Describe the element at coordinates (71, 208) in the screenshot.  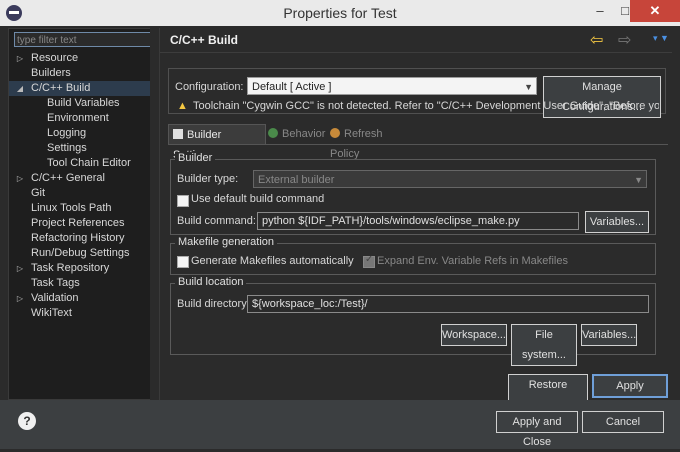
I see `tree-item-label: Linux Tools Path` at that location.